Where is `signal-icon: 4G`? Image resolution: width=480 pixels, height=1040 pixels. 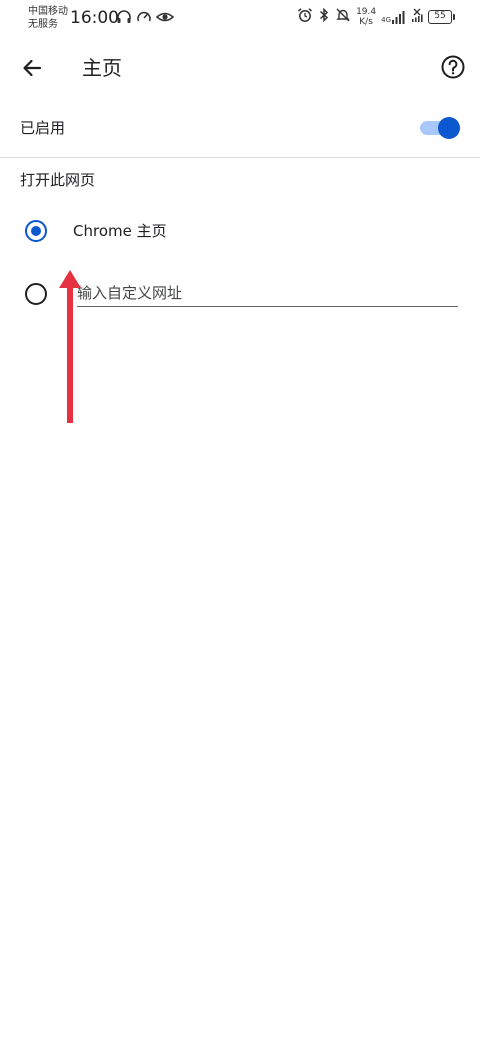
signal-icon: 4G is located at coordinates (393, 17).